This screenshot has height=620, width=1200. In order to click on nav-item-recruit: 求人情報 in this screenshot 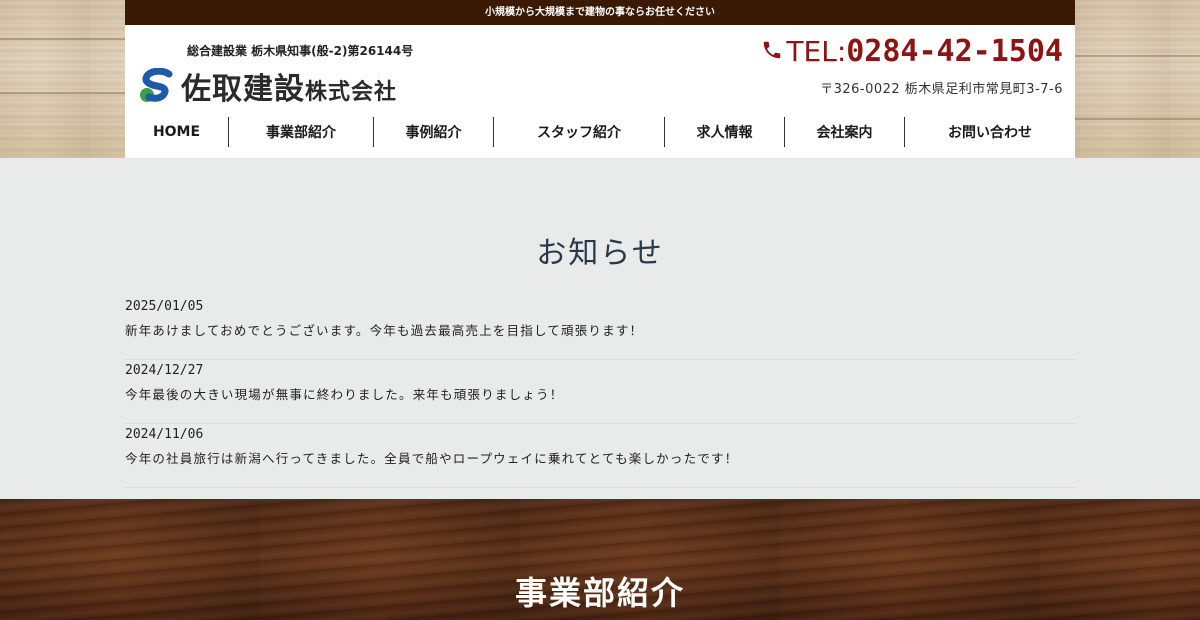, I will do `click(725, 132)`.